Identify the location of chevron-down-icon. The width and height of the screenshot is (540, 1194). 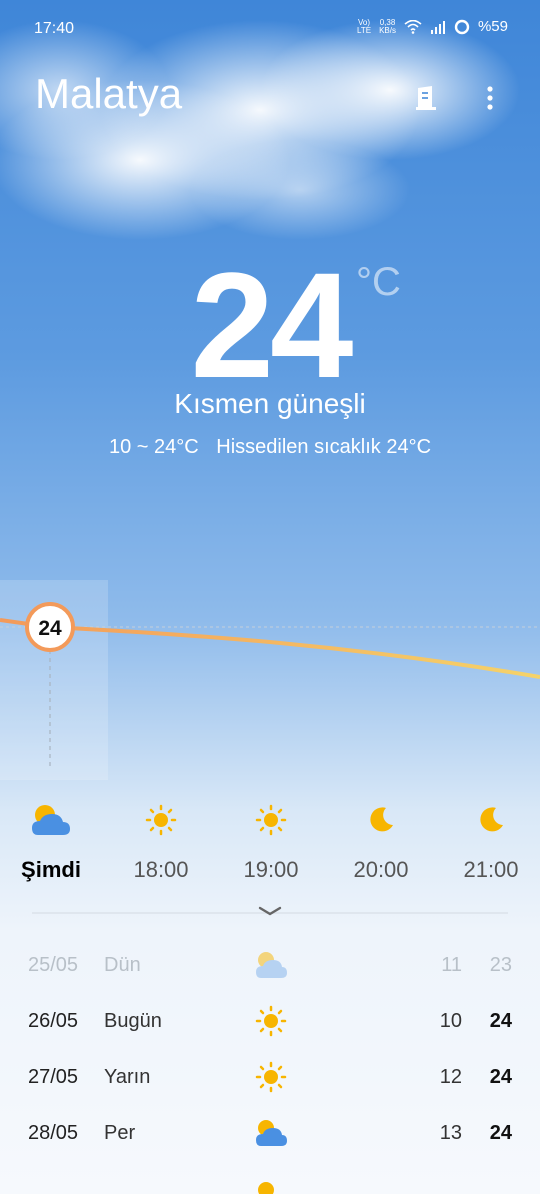
(270, 911).